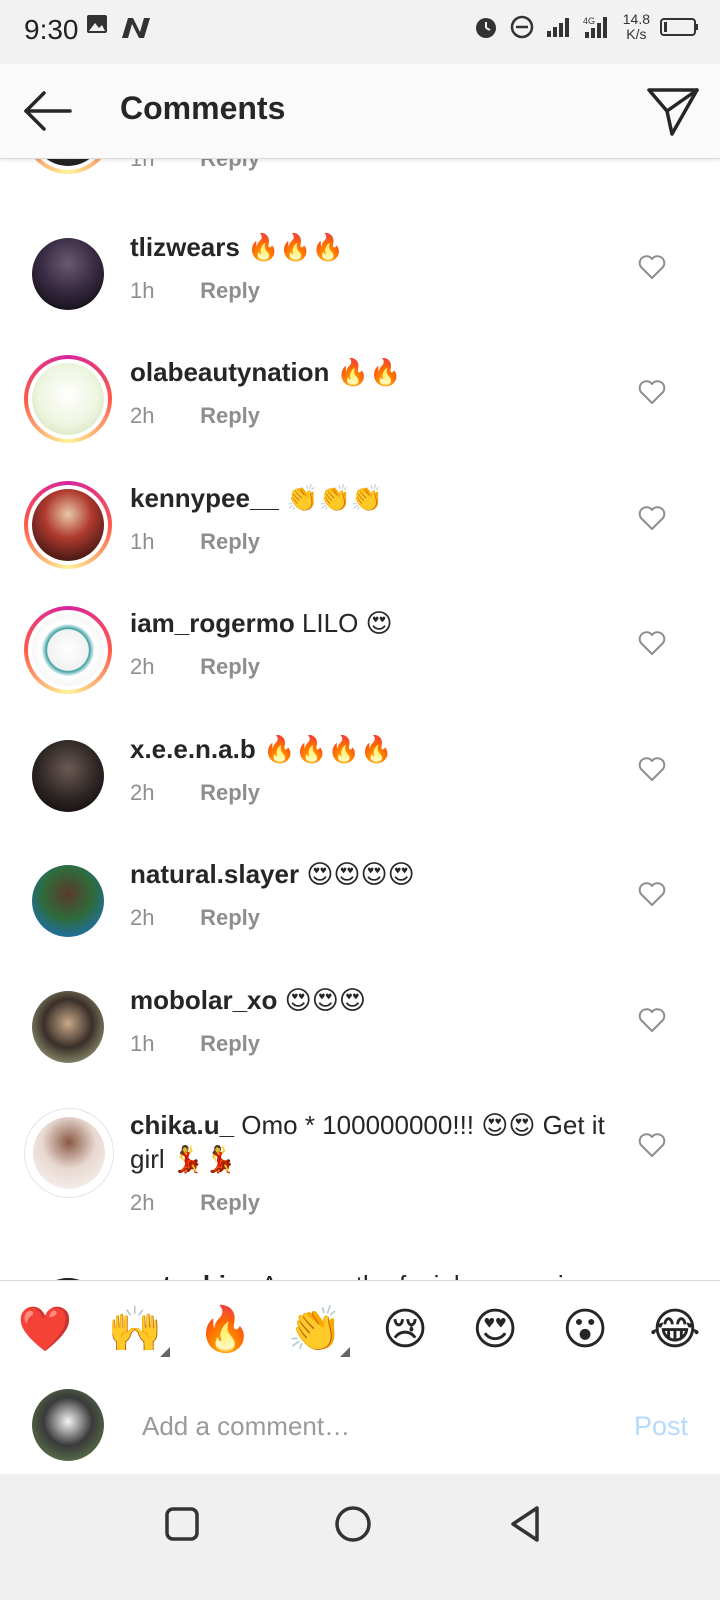  Describe the element at coordinates (636, 19) in the screenshot. I see `network-speed-value: 14.8` at that location.